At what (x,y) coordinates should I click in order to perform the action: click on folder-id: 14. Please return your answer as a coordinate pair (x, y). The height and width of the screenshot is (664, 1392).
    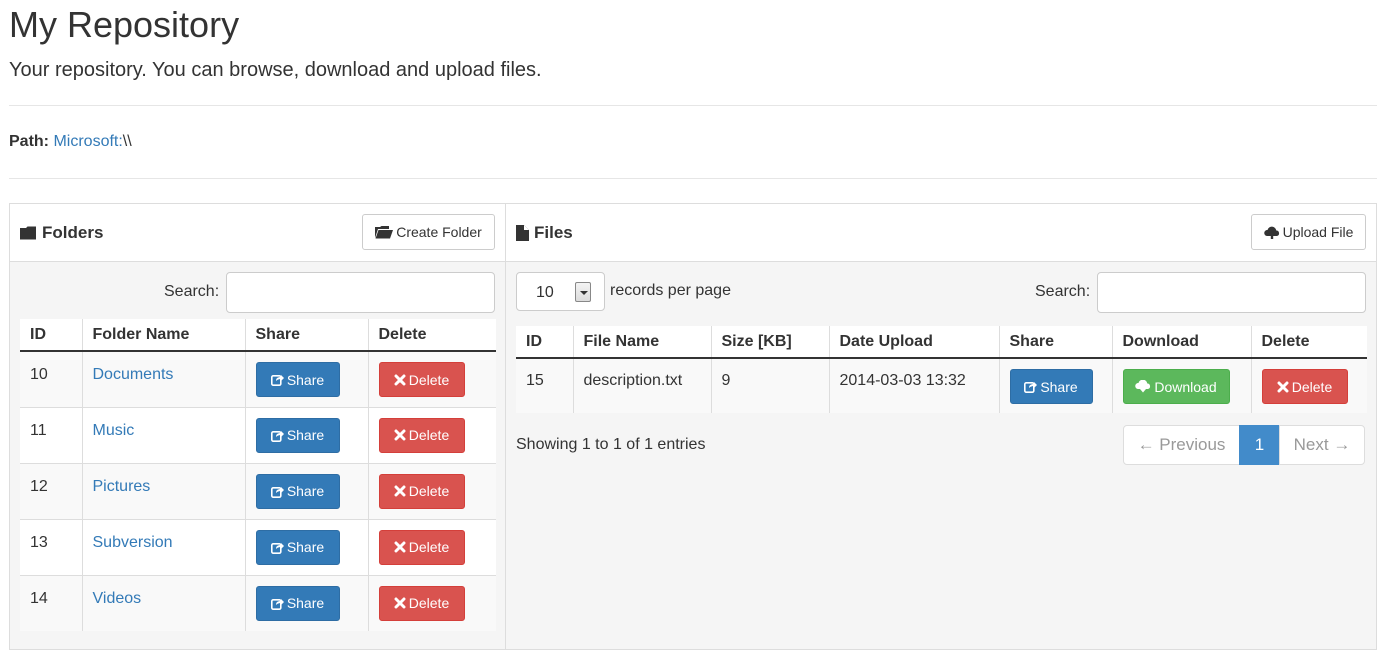
    Looking at the image, I should click on (39, 598).